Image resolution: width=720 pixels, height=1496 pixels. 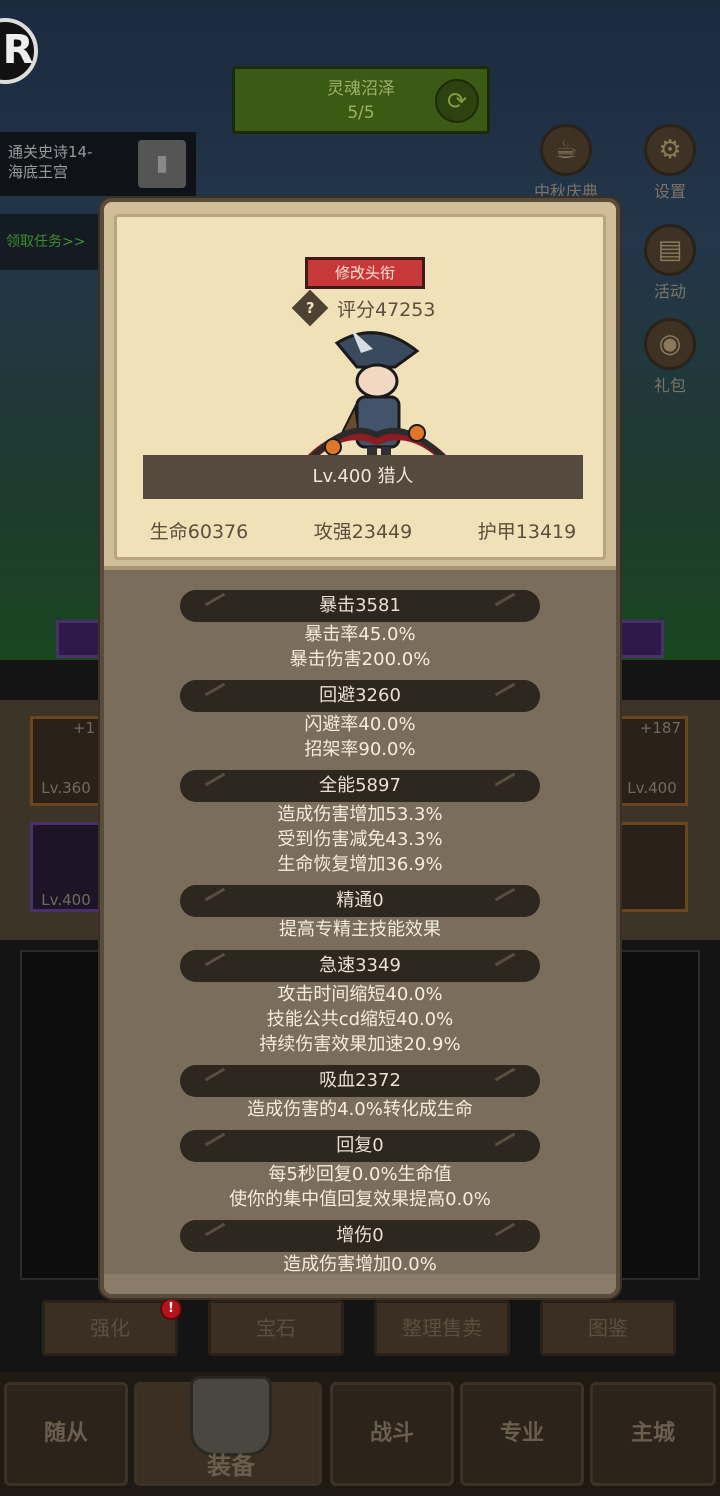 What do you see at coordinates (653, 1434) in the screenshot?
I see `nav-main-city: 主城` at bounding box center [653, 1434].